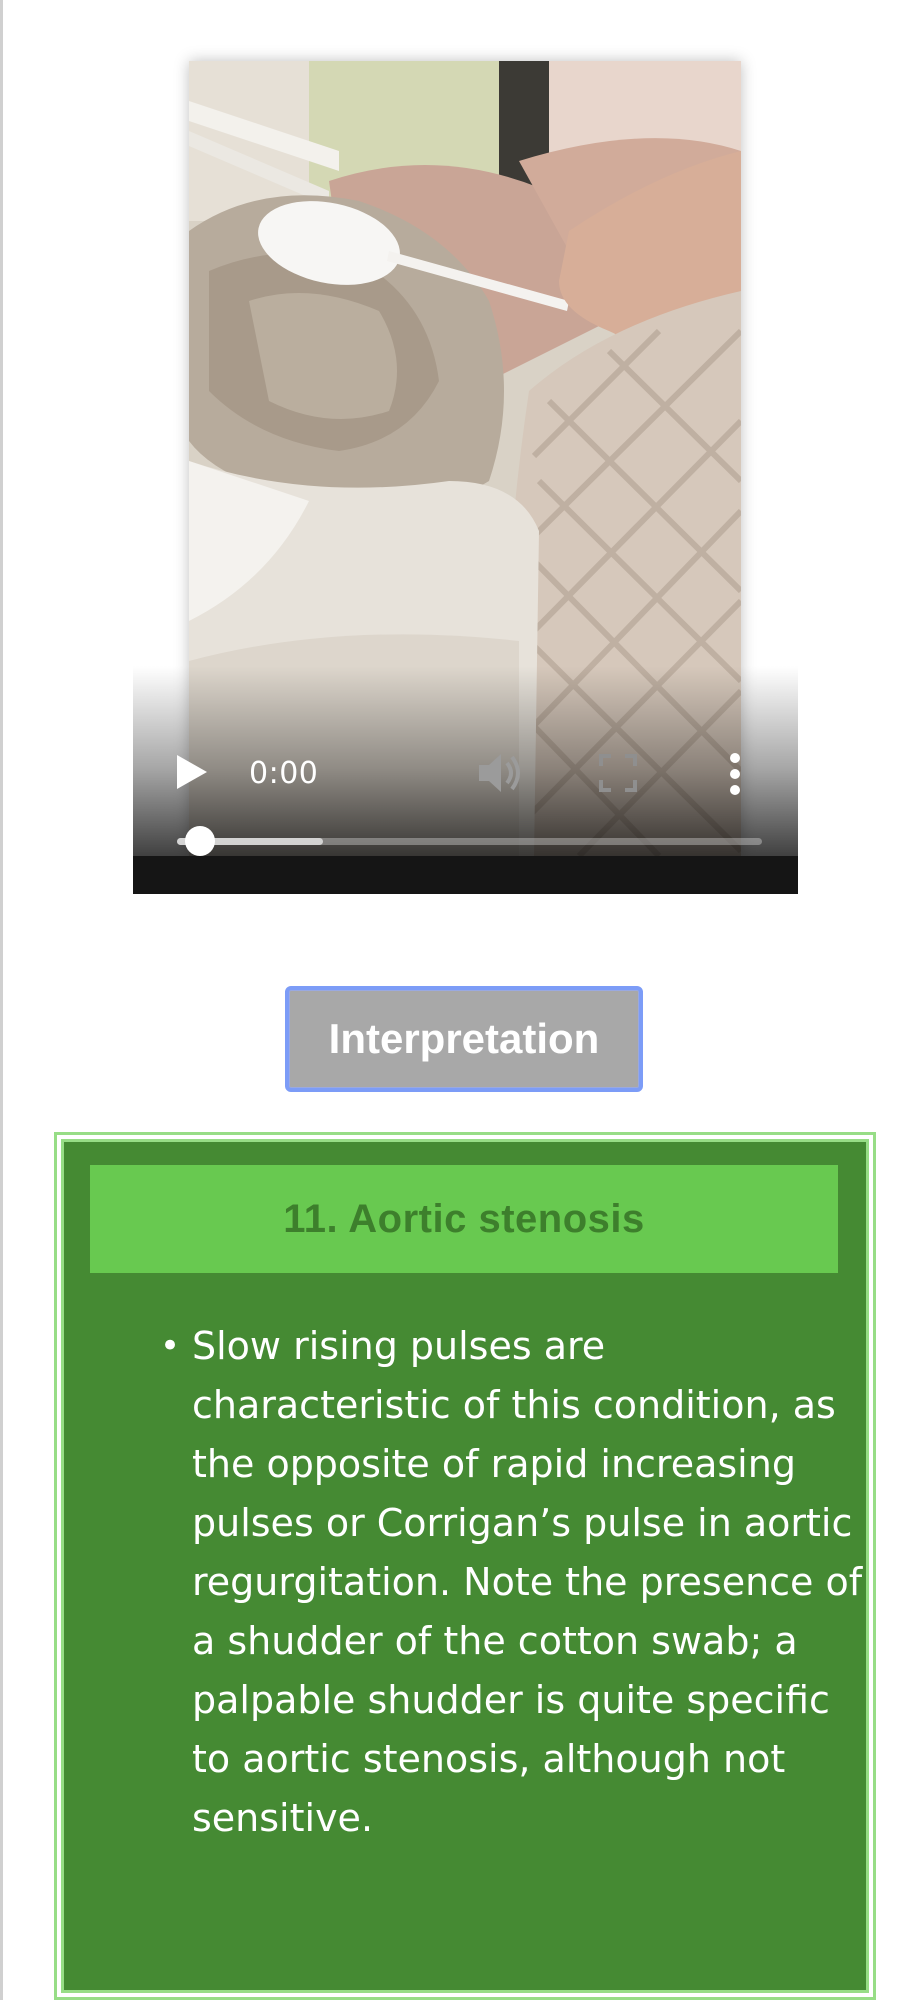  I want to click on answer-title: 11. Aortic stenosis, so click(464, 1219).